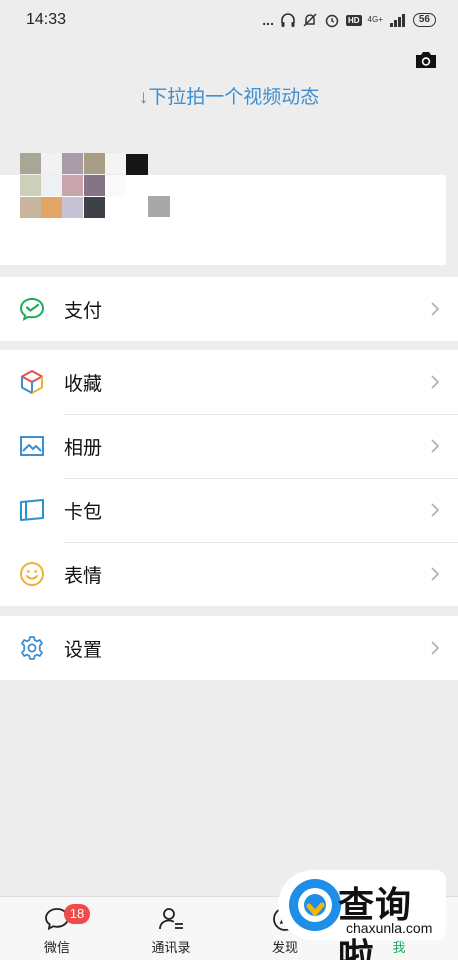 The height and width of the screenshot is (960, 458). I want to click on menu-item-stickers: 表情, so click(229, 574).